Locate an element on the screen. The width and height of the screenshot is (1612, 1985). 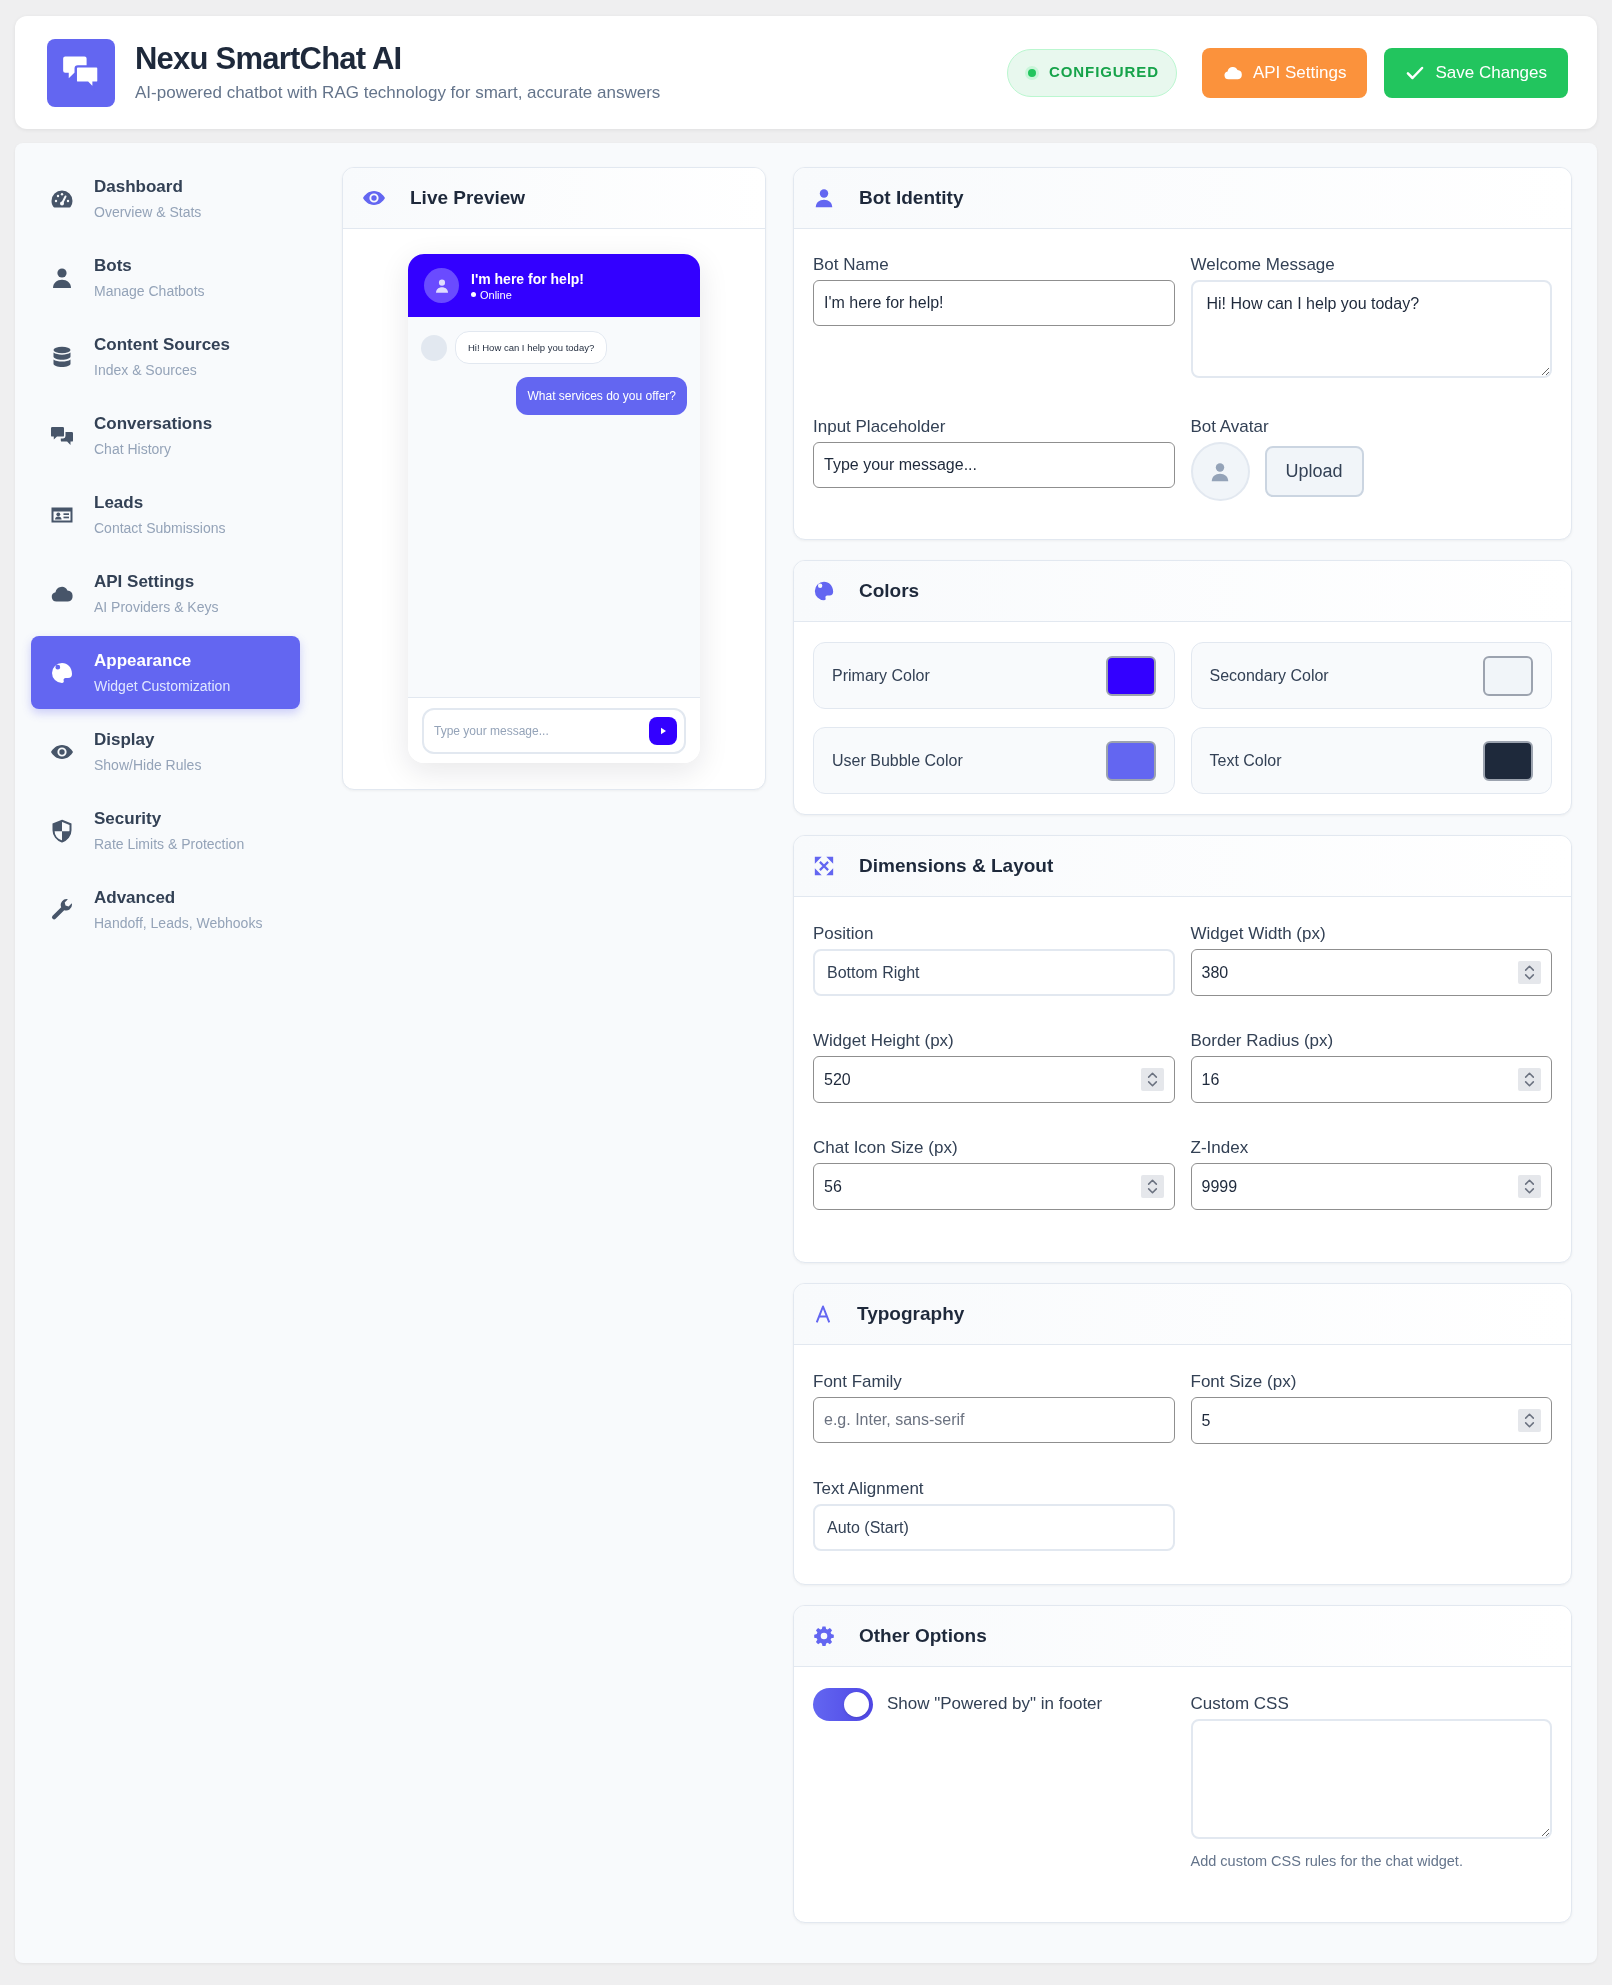
dropdown: Auto (Start) is located at coordinates (994, 1527).